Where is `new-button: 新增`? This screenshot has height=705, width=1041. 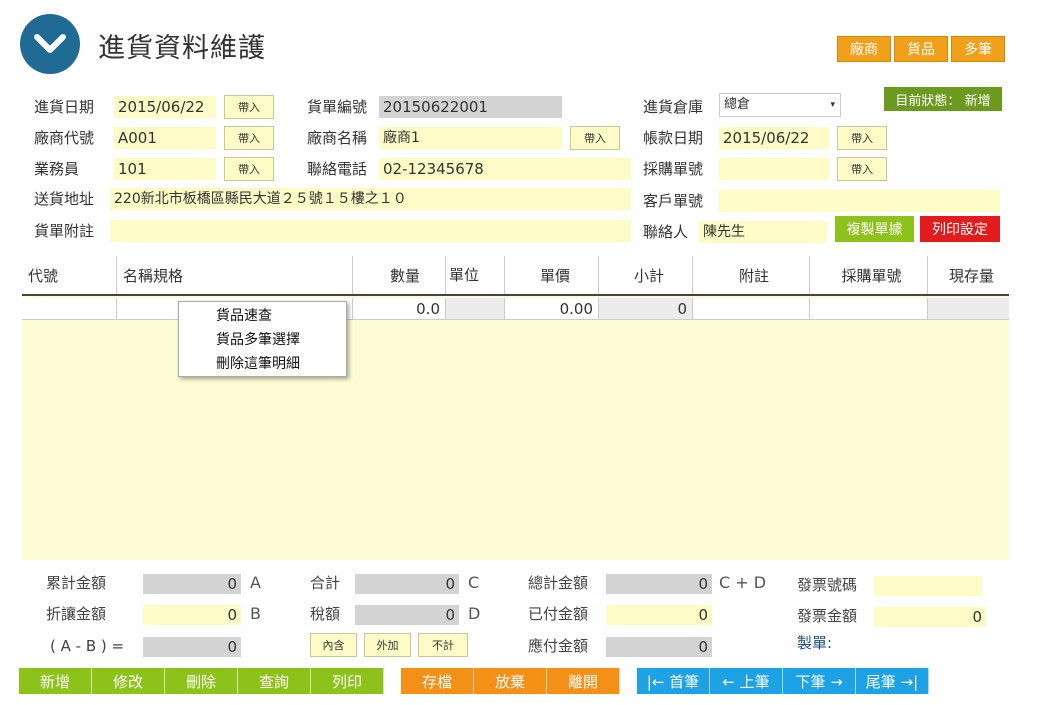
new-button: 新增 is located at coordinates (55, 681).